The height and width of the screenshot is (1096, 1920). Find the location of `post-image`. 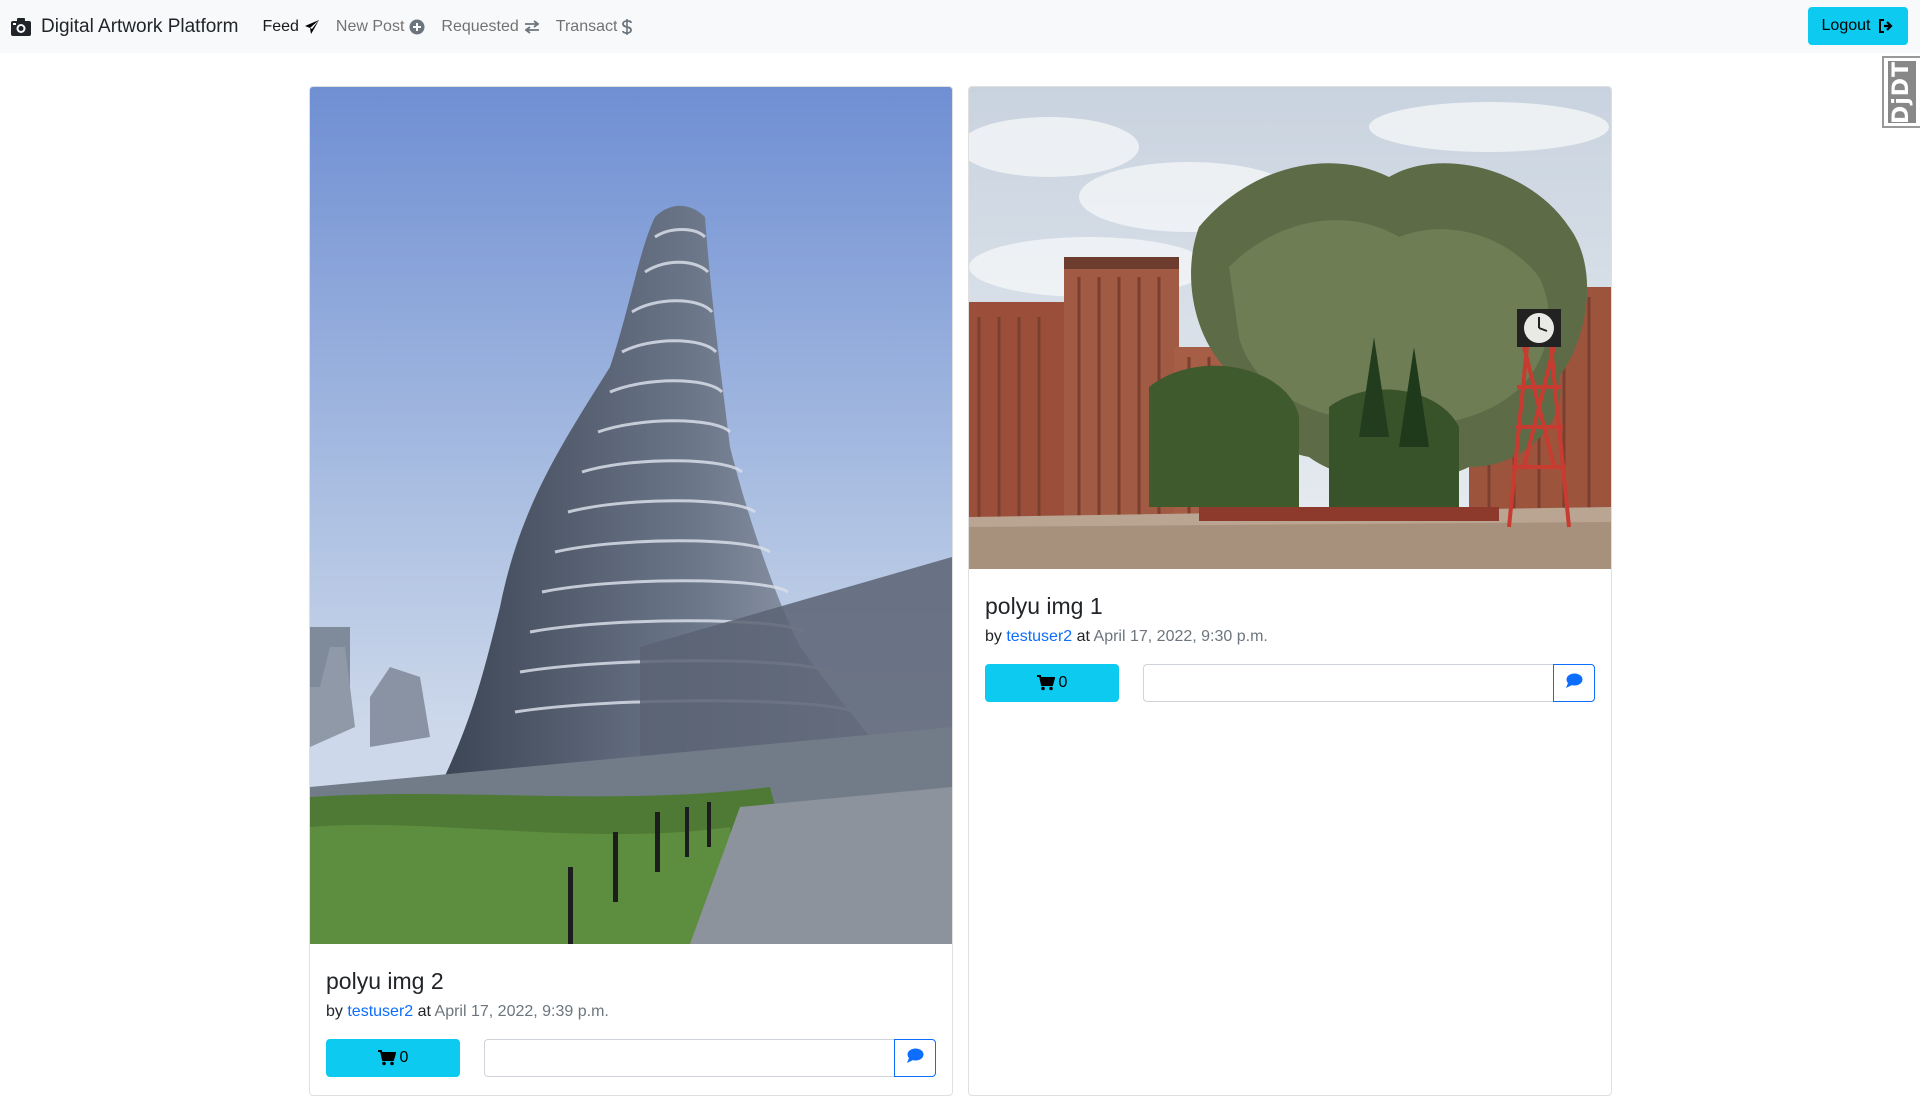

post-image is located at coordinates (1290, 328).